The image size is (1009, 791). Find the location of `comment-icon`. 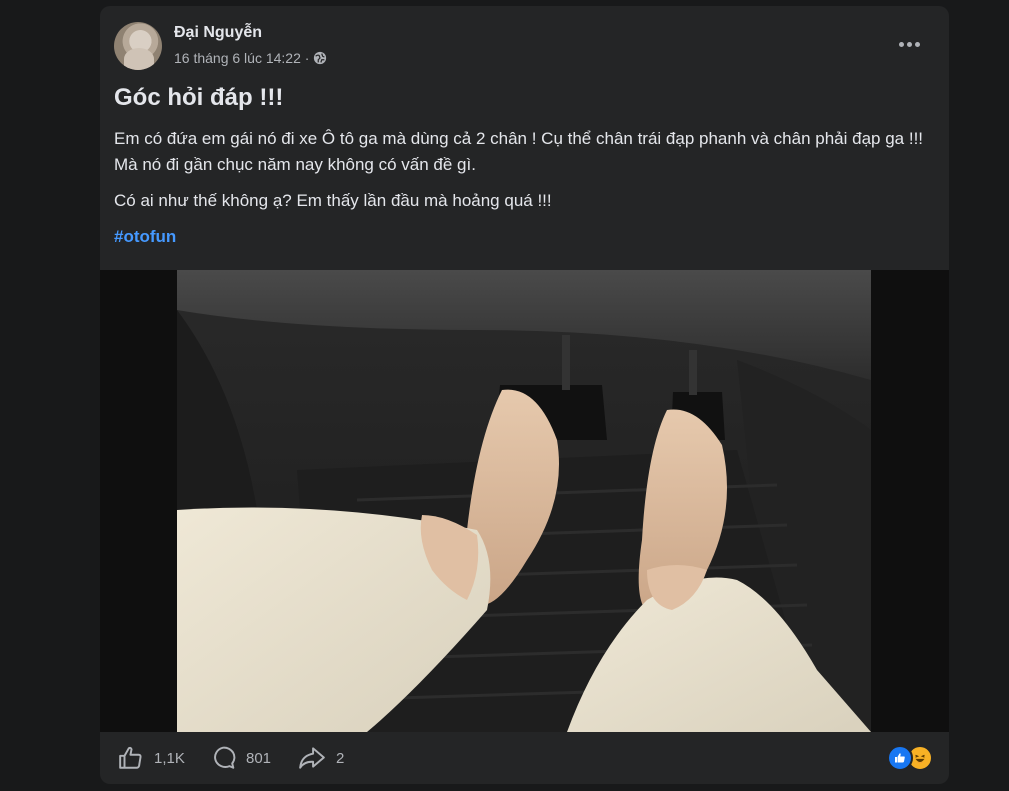

comment-icon is located at coordinates (225, 757).